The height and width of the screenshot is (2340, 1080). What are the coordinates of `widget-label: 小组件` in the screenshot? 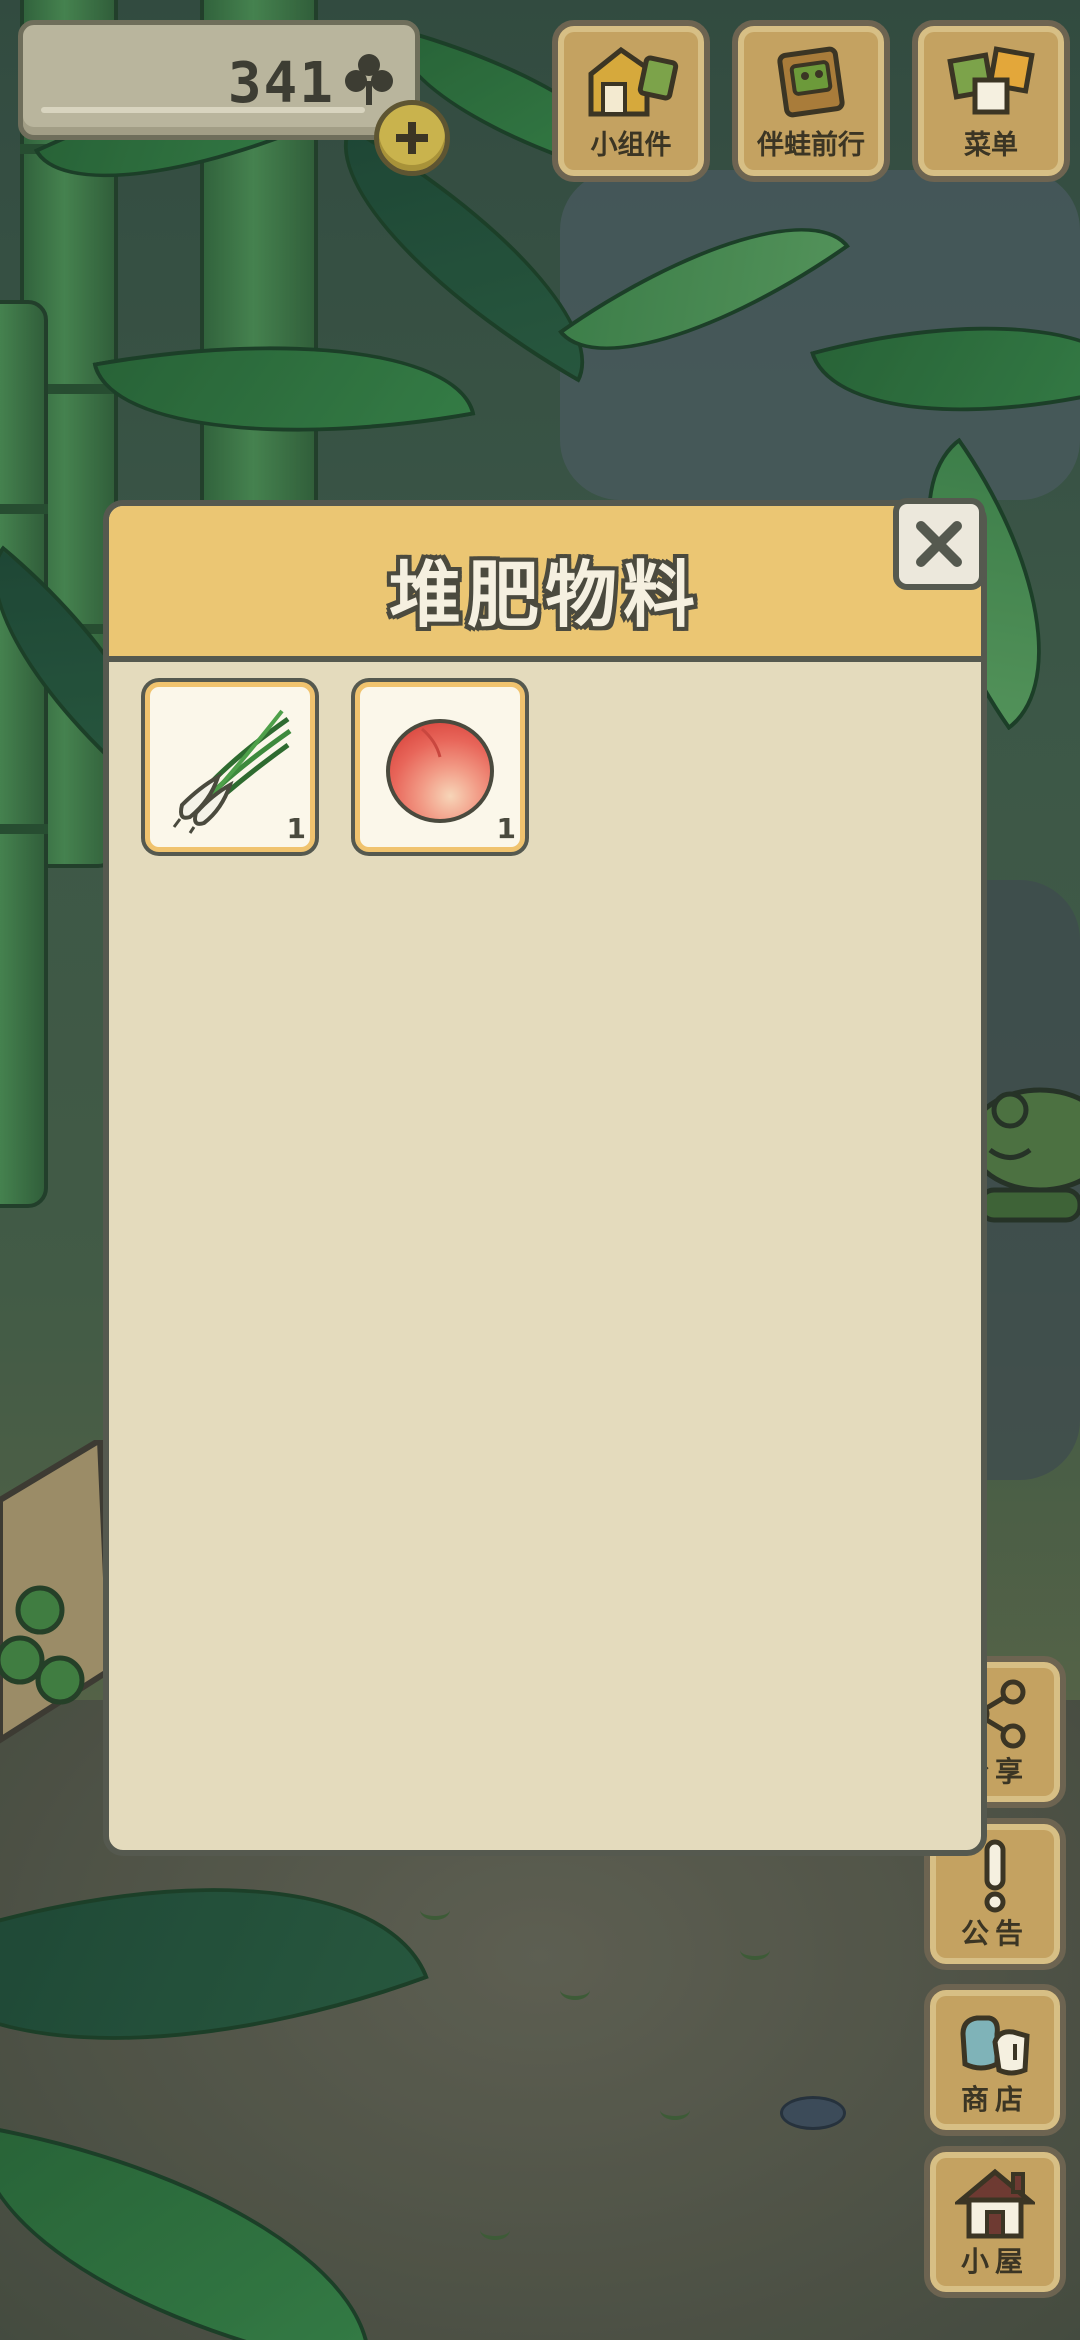 It's located at (631, 145).